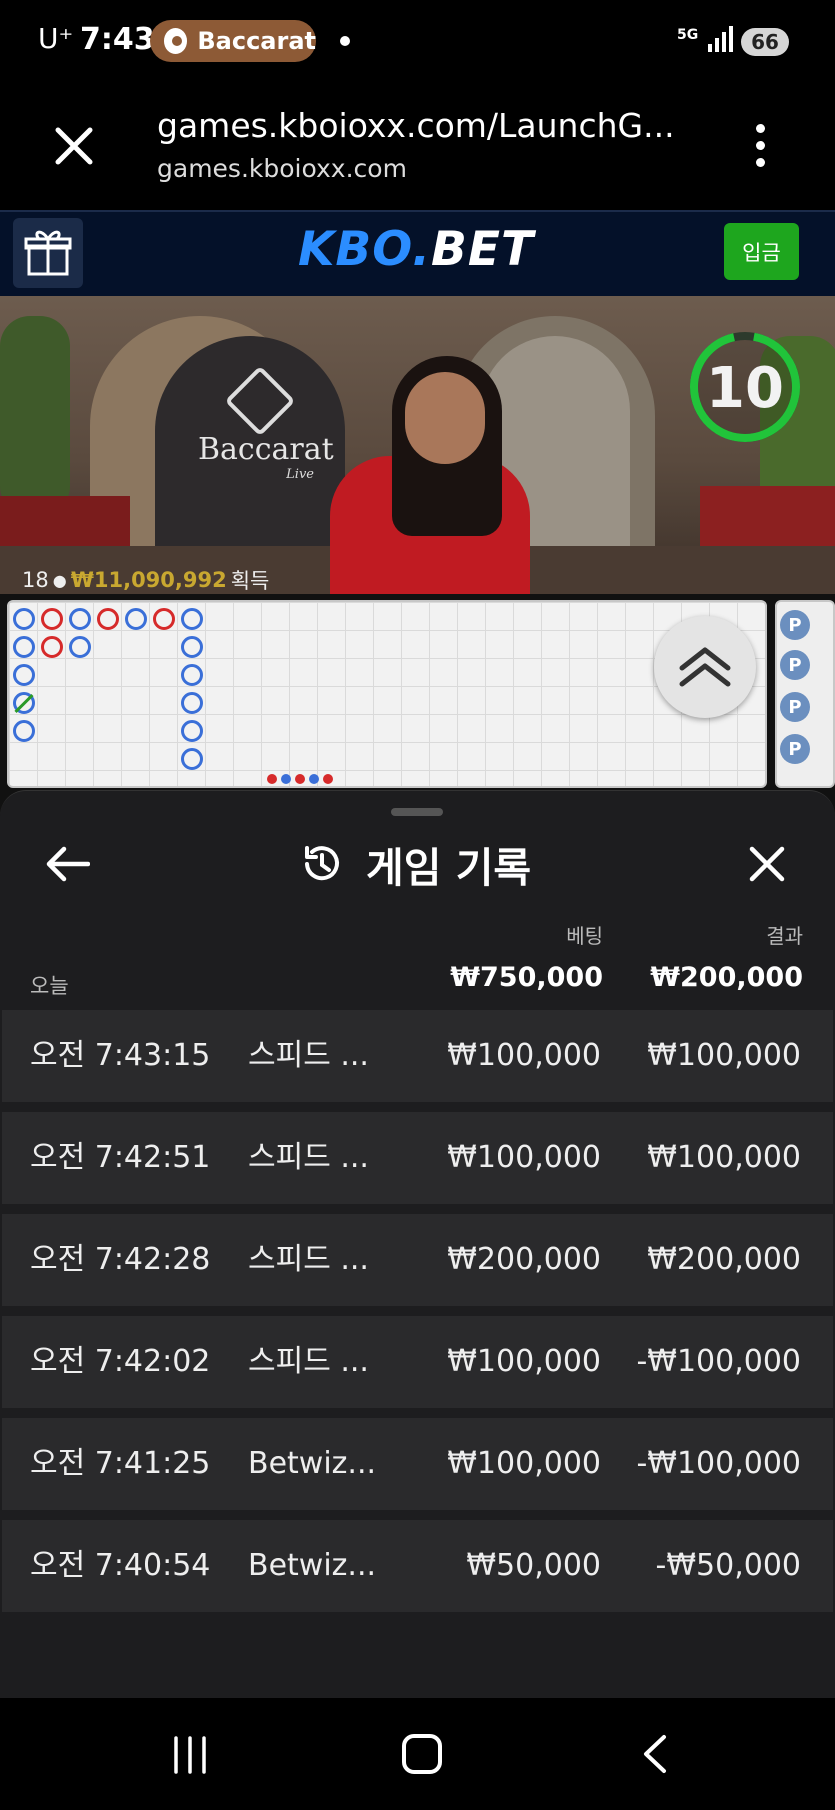 This screenshot has width=835, height=1810. Describe the element at coordinates (784, 936) in the screenshot. I see `column-header-result: 결과` at that location.